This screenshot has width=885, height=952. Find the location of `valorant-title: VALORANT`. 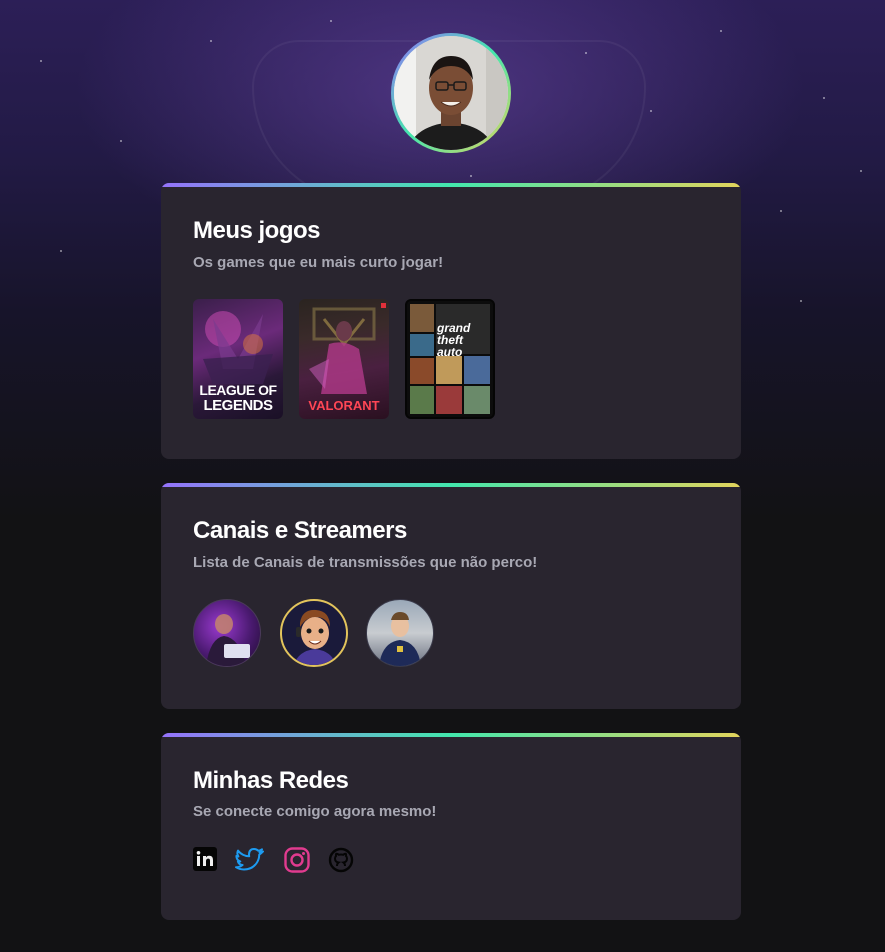

valorant-title: VALORANT is located at coordinates (344, 405).